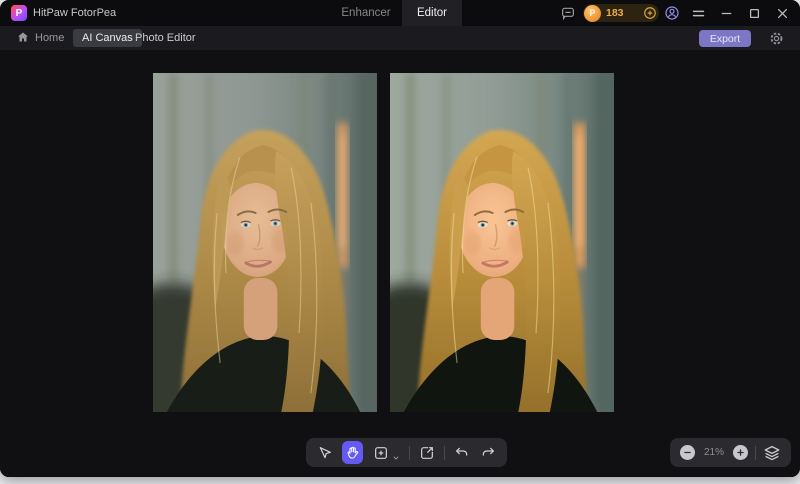 The image size is (800, 484). I want to click on nav-home: Home, so click(40, 38).